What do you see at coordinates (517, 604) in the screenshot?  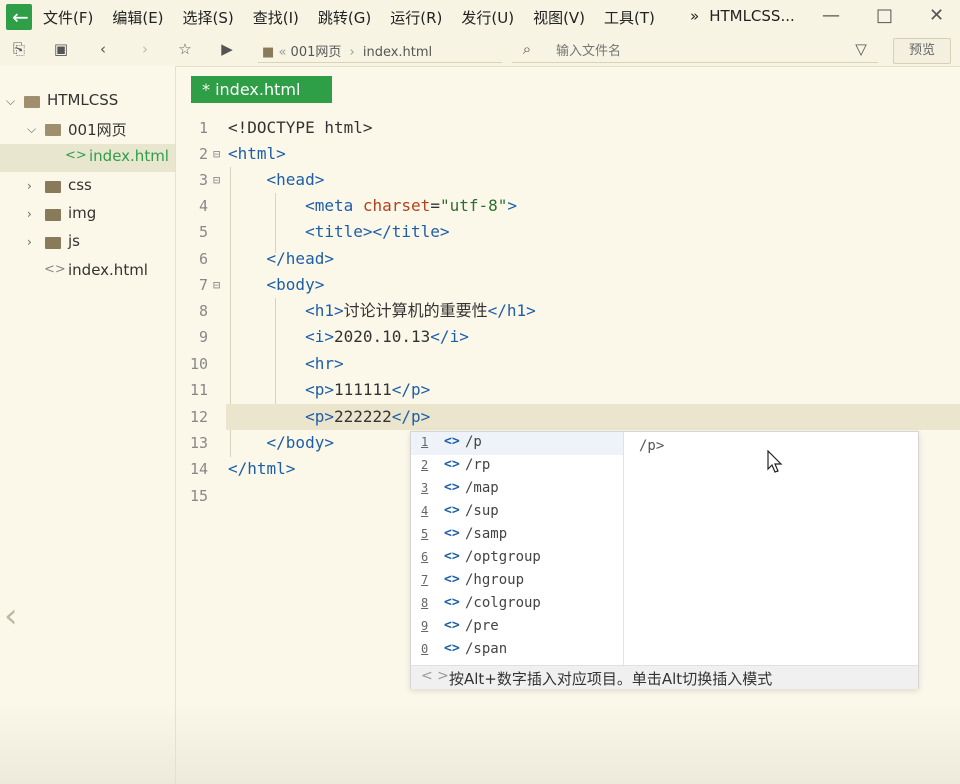 I see `autocomplete-item: 8 <> /colgroup` at bounding box center [517, 604].